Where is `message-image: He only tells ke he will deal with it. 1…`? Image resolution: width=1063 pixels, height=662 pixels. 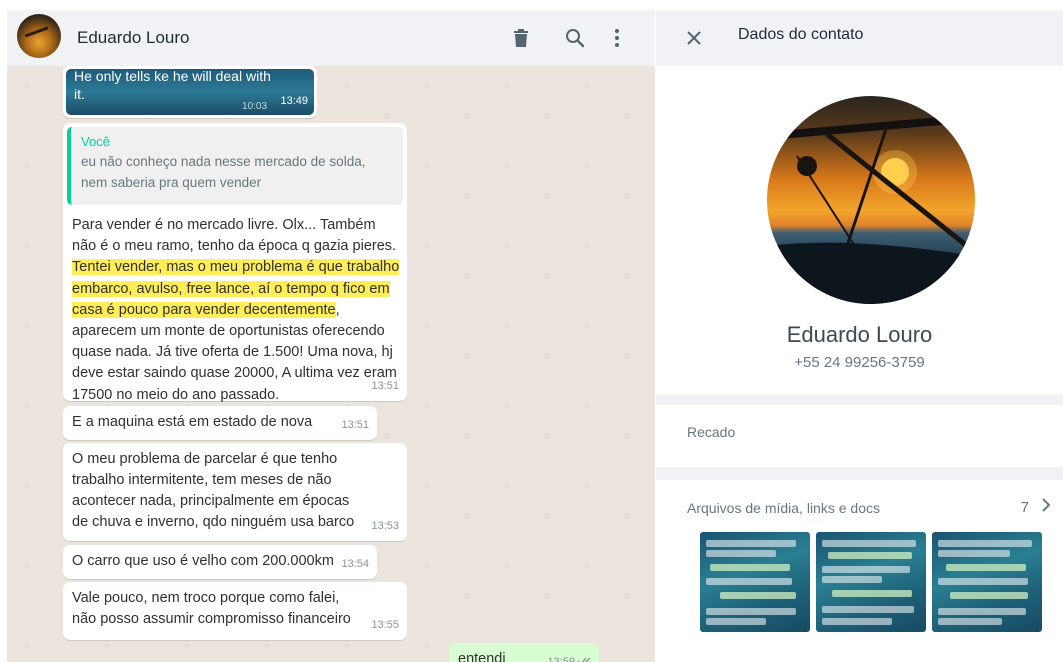 message-image: He only tells ke he will deal with it. 1… is located at coordinates (190, 92).